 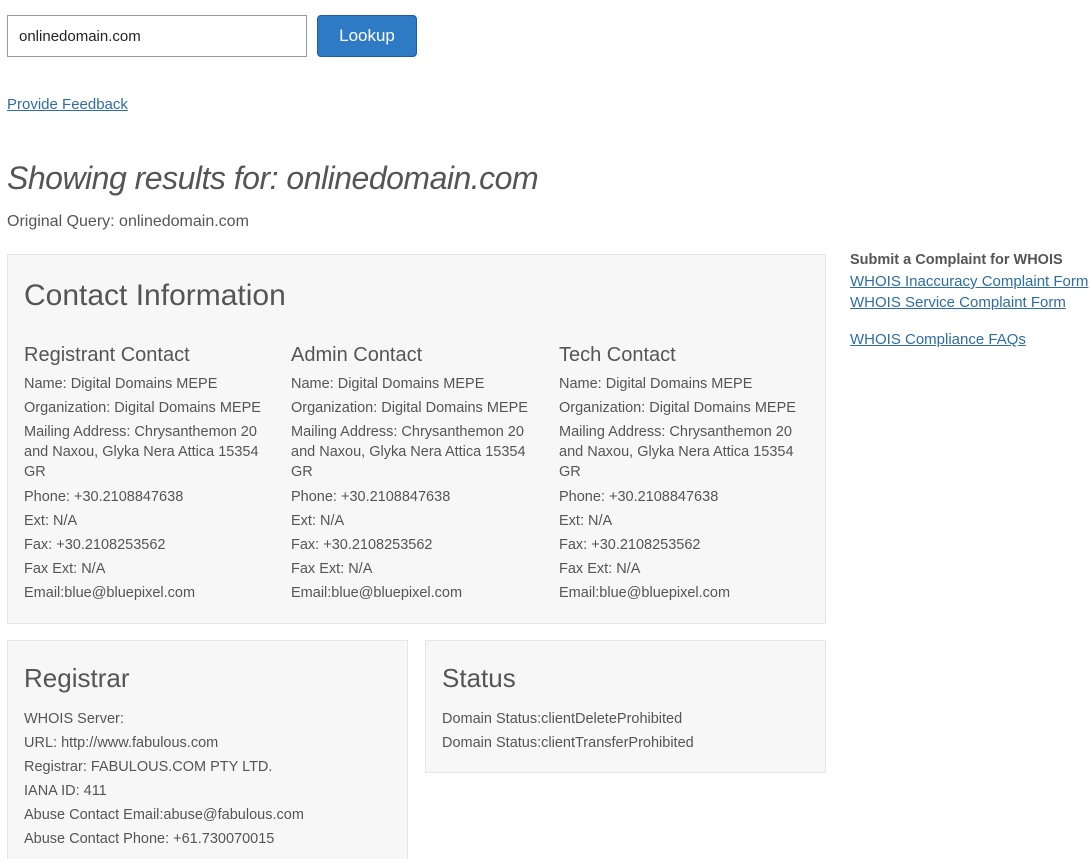 What do you see at coordinates (67, 104) in the screenshot?
I see `provide-feedback-link: Provide Feedback` at bounding box center [67, 104].